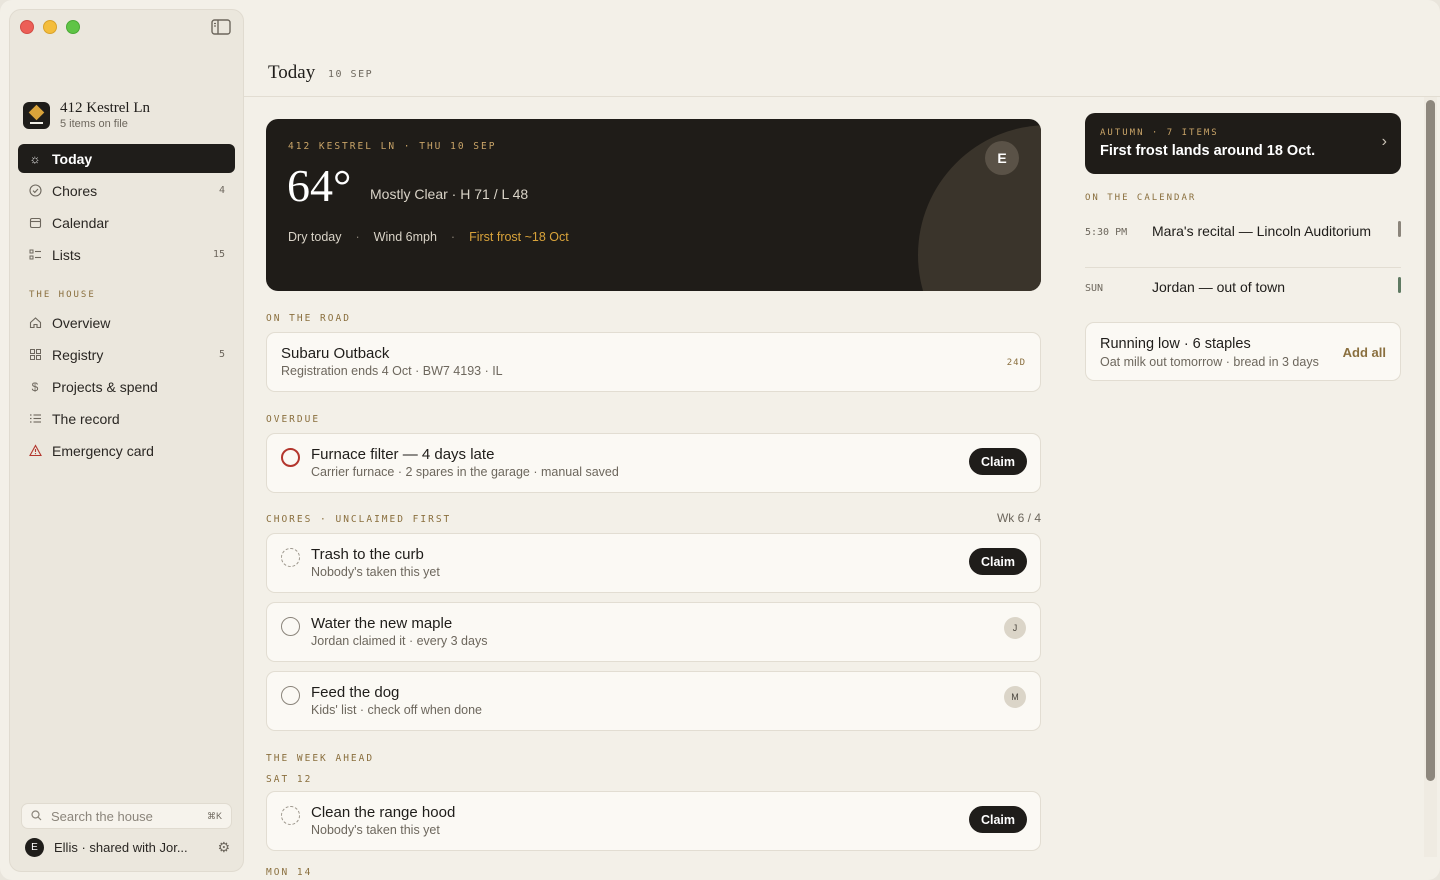  Describe the element at coordinates (27, 27) in the screenshot. I see `close-window-button` at that location.